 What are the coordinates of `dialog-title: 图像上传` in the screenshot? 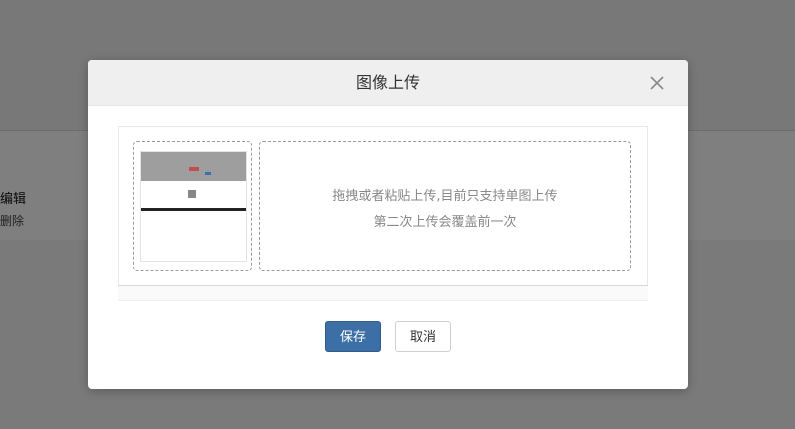 It's located at (387, 82).